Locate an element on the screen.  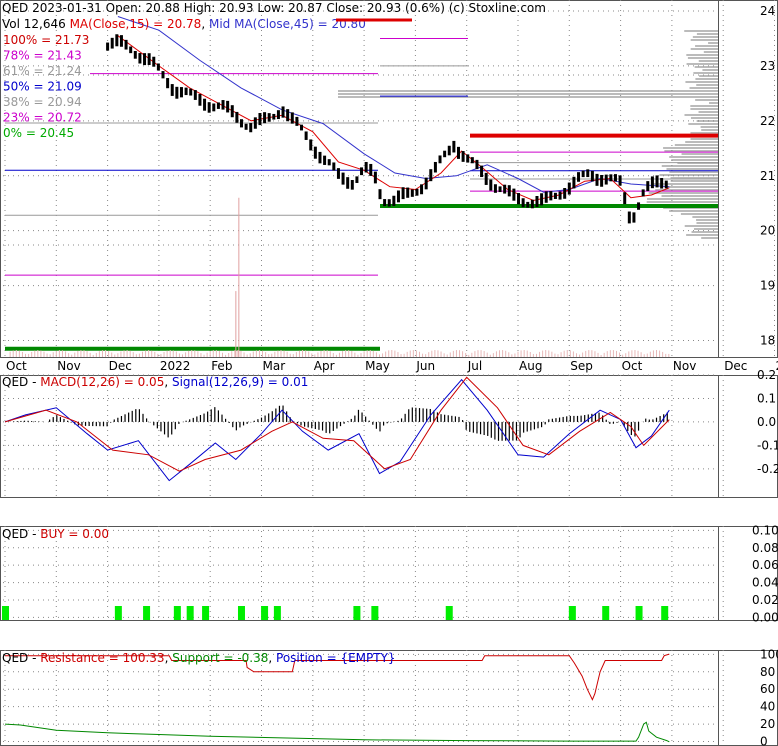
y-tick-label: 22 is located at coordinates (767, 121).